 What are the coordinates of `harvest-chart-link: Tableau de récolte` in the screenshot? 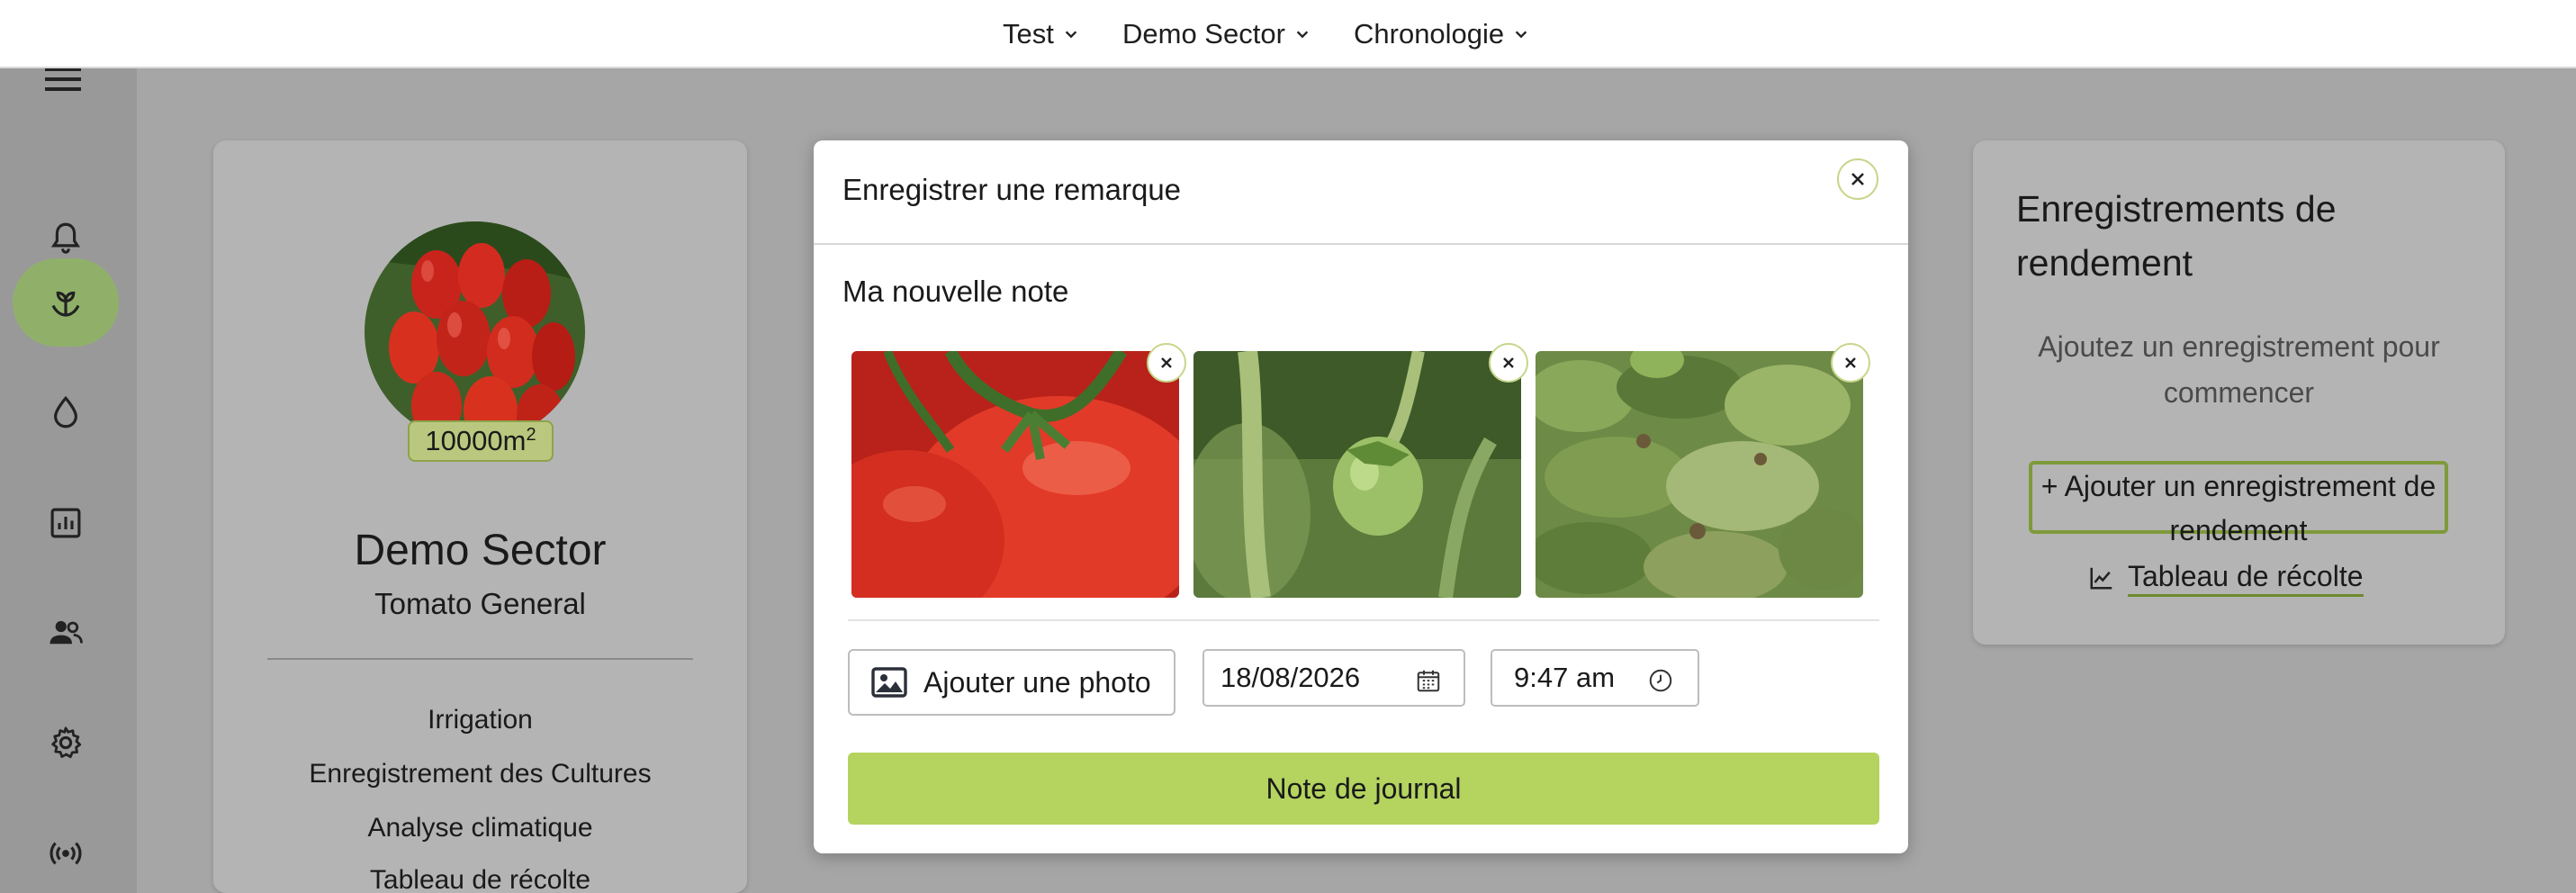 It's located at (2226, 577).